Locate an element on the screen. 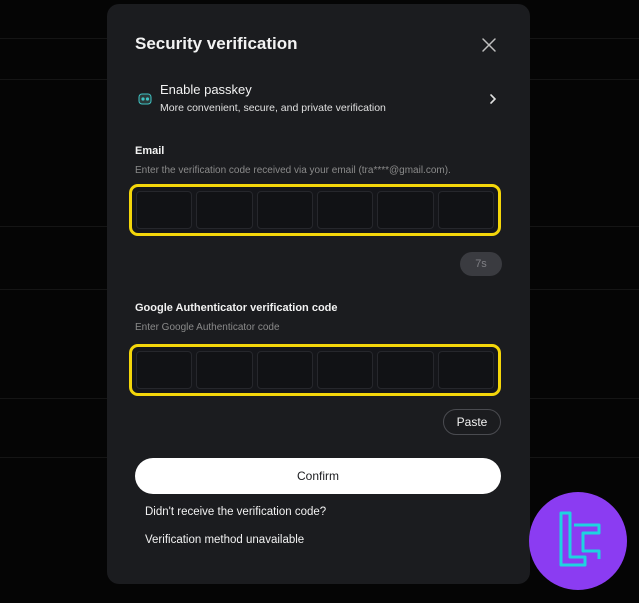 The width and height of the screenshot is (639, 603). method-unavailable-link: Verification method unavailable is located at coordinates (224, 540).